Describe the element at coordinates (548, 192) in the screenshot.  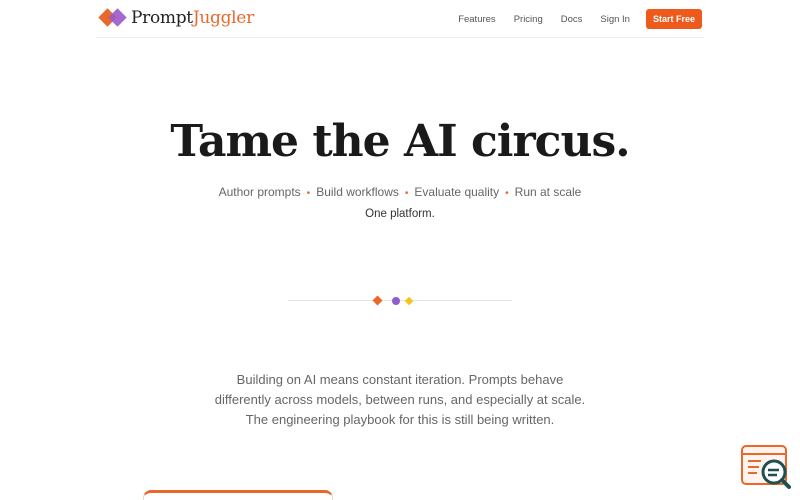
I see `feature-run-at-scale: Run at scale` at that location.